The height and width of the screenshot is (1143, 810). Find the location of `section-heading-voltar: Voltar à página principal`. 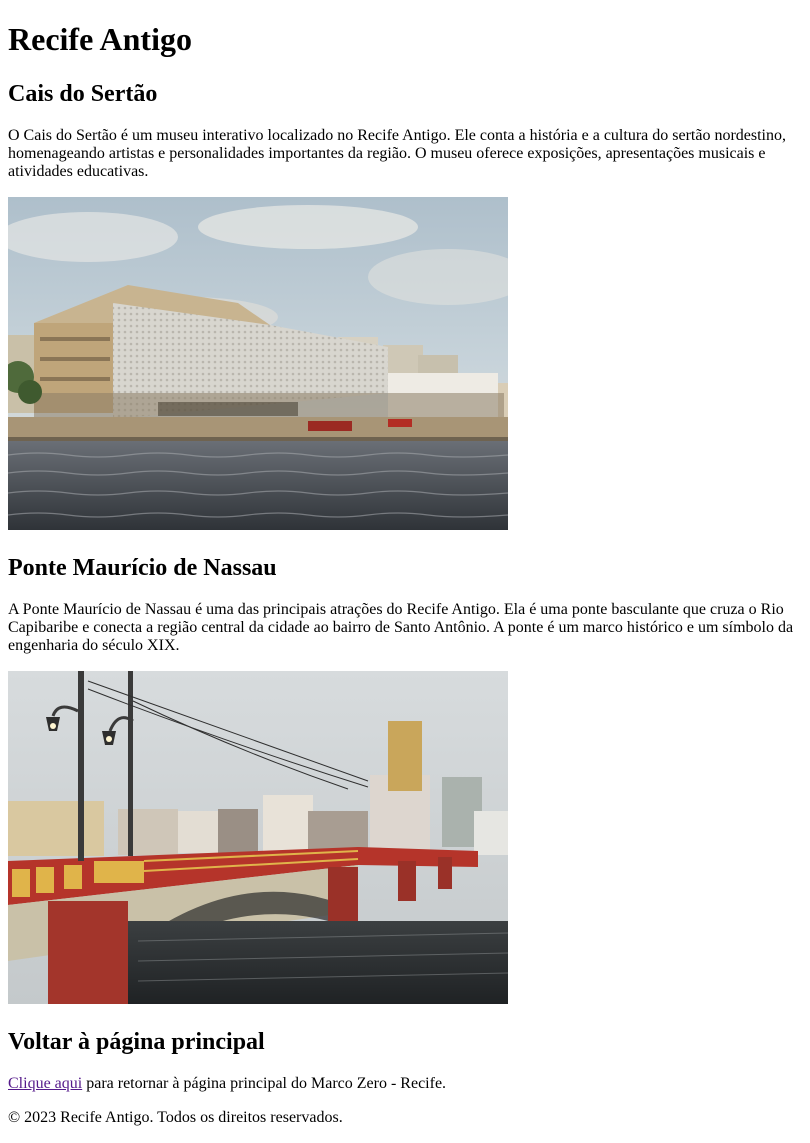

section-heading-voltar: Voltar à página principal is located at coordinates (136, 1042).